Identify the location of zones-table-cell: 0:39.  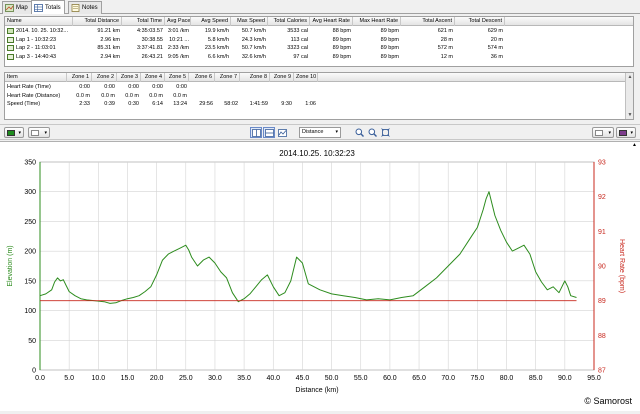
(109, 104).